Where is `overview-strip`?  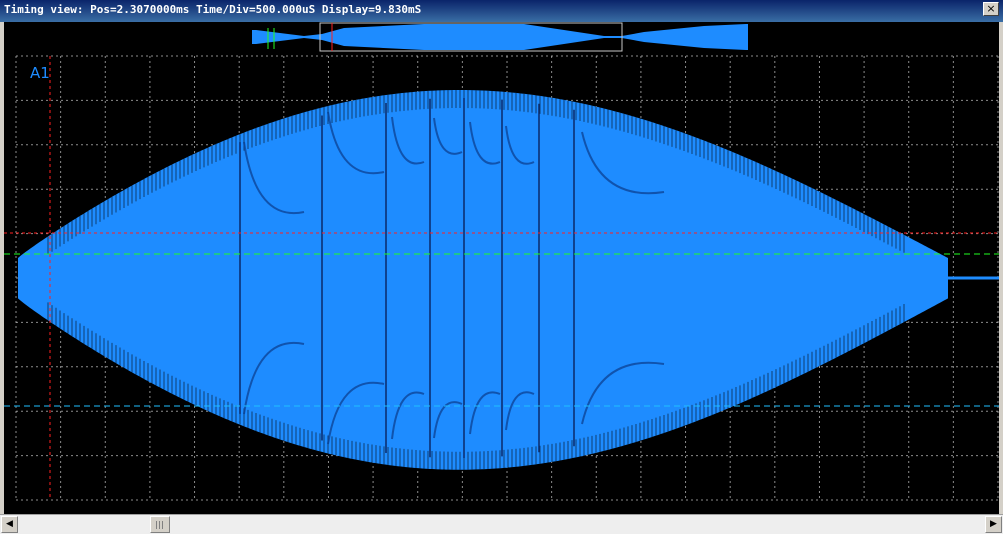 overview-strip is located at coordinates (500, 37).